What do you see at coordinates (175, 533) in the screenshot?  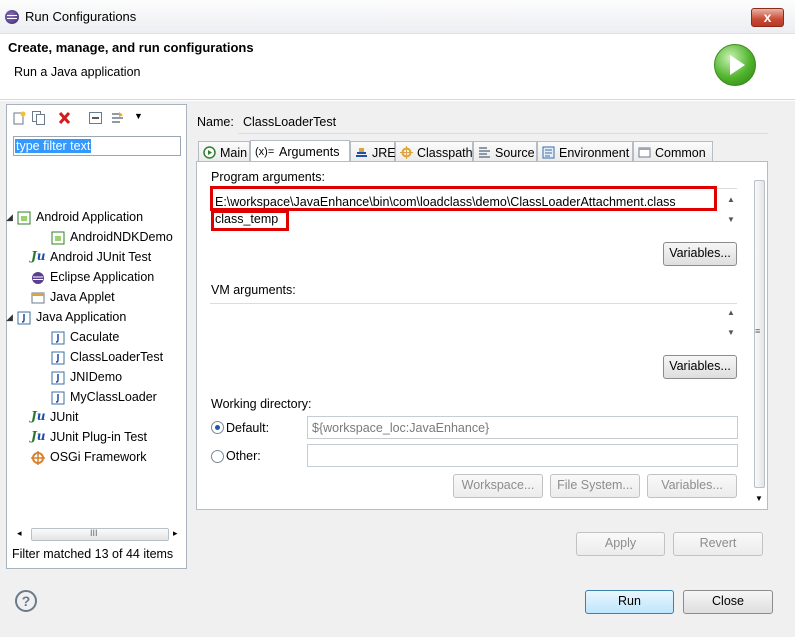 I see `scroll-right-icon: ▸` at bounding box center [175, 533].